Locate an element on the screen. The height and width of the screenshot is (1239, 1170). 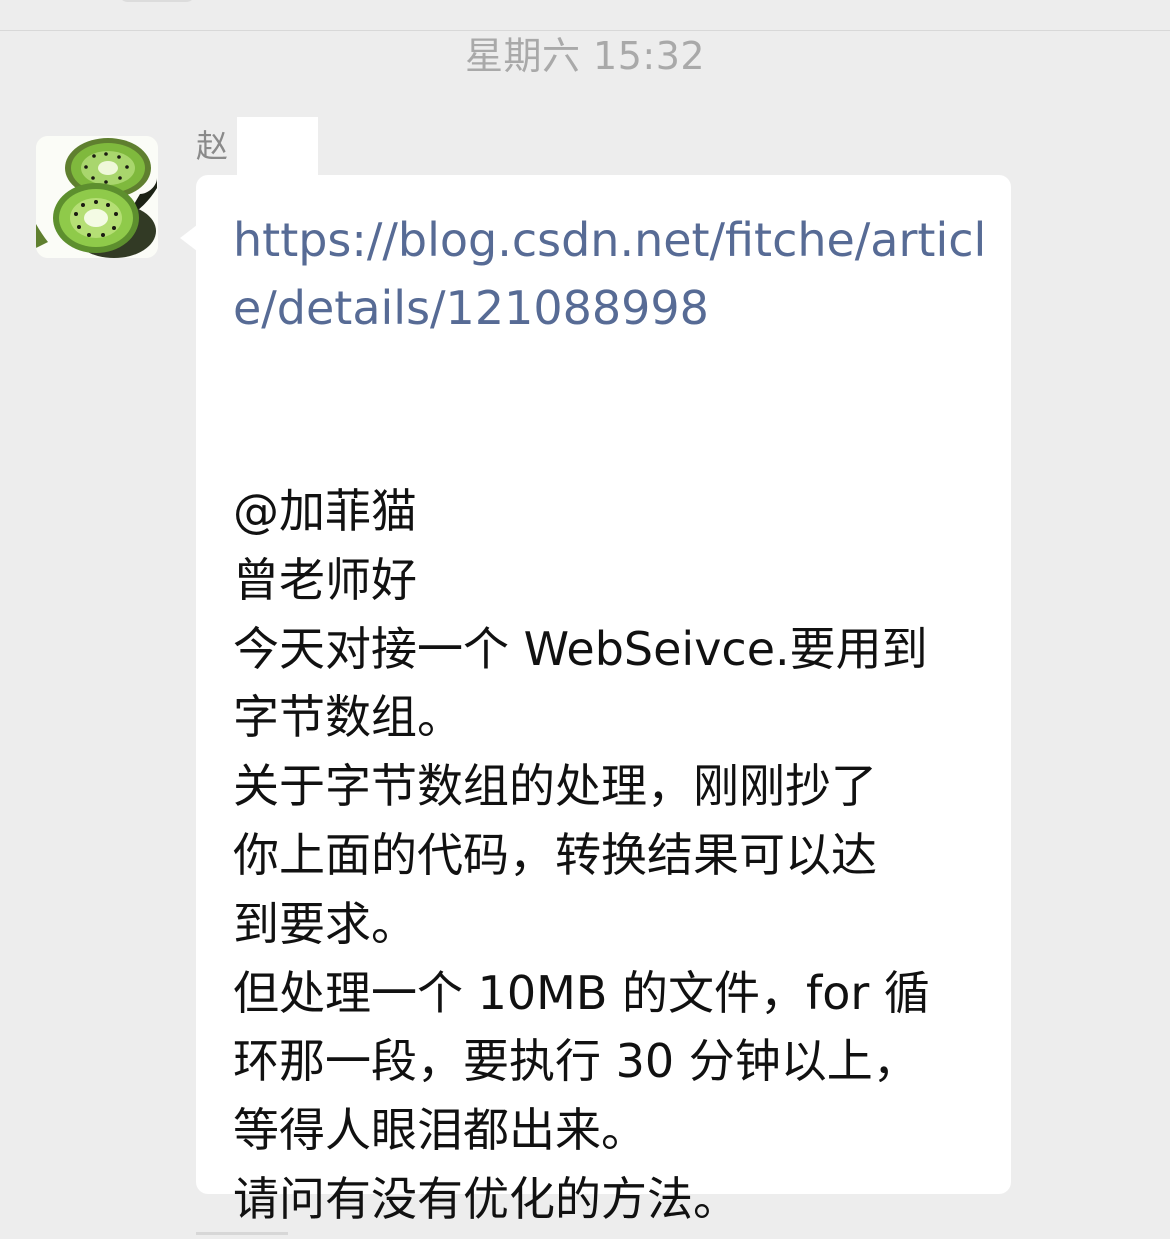
message-line-7: 到要求。 is located at coordinates (325, 923).